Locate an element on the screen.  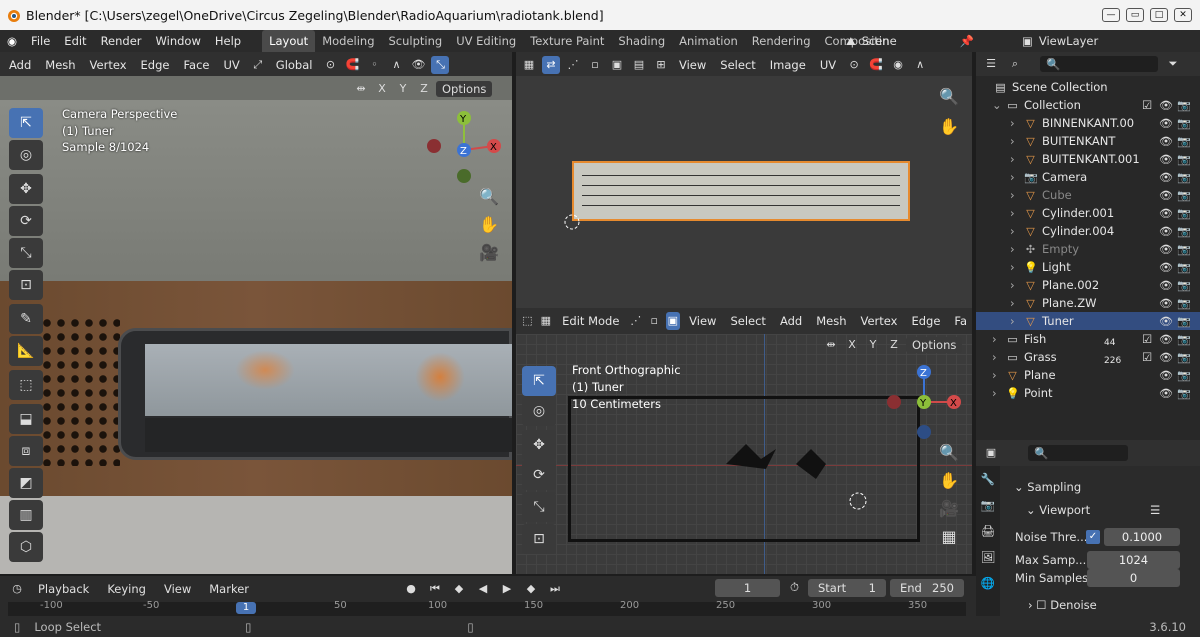
menu-mesh: Mesh is located at coordinates (60, 65).